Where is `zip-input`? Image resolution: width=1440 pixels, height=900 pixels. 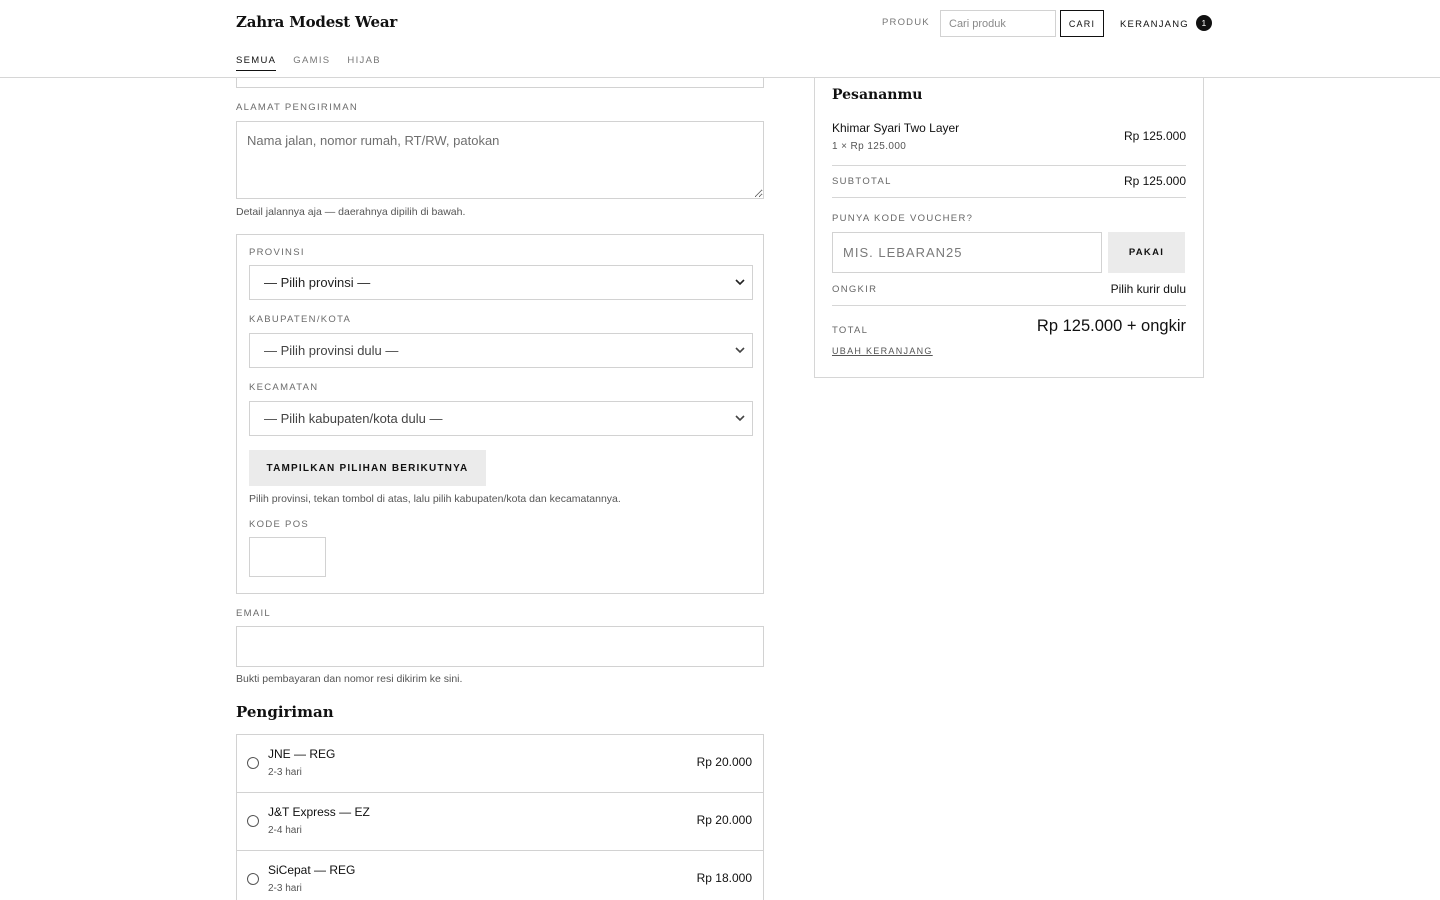
zip-input is located at coordinates (287, 557).